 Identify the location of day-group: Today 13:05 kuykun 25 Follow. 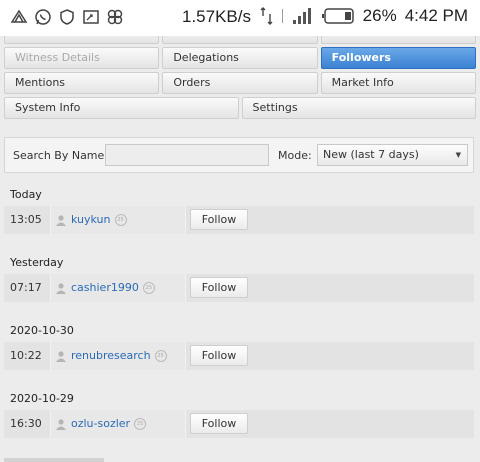
(240, 210).